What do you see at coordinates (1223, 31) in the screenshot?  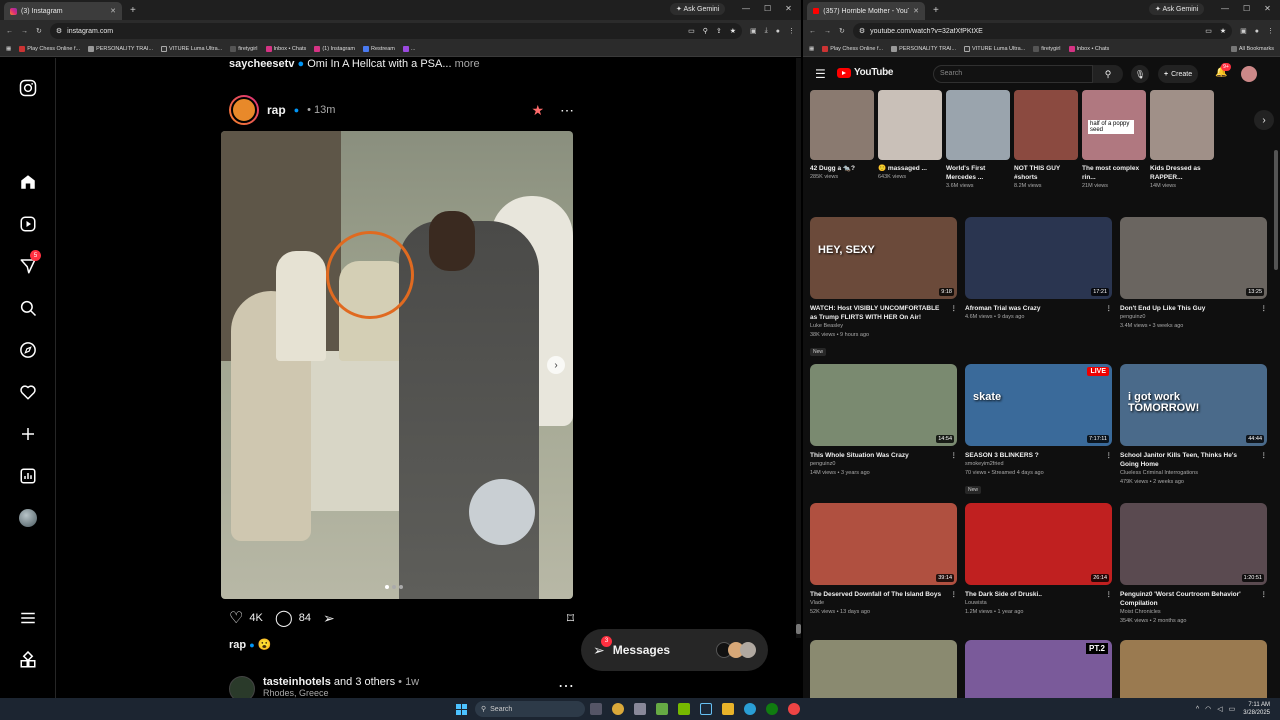 I see `bookmark-star-icon: ★` at bounding box center [1223, 31].